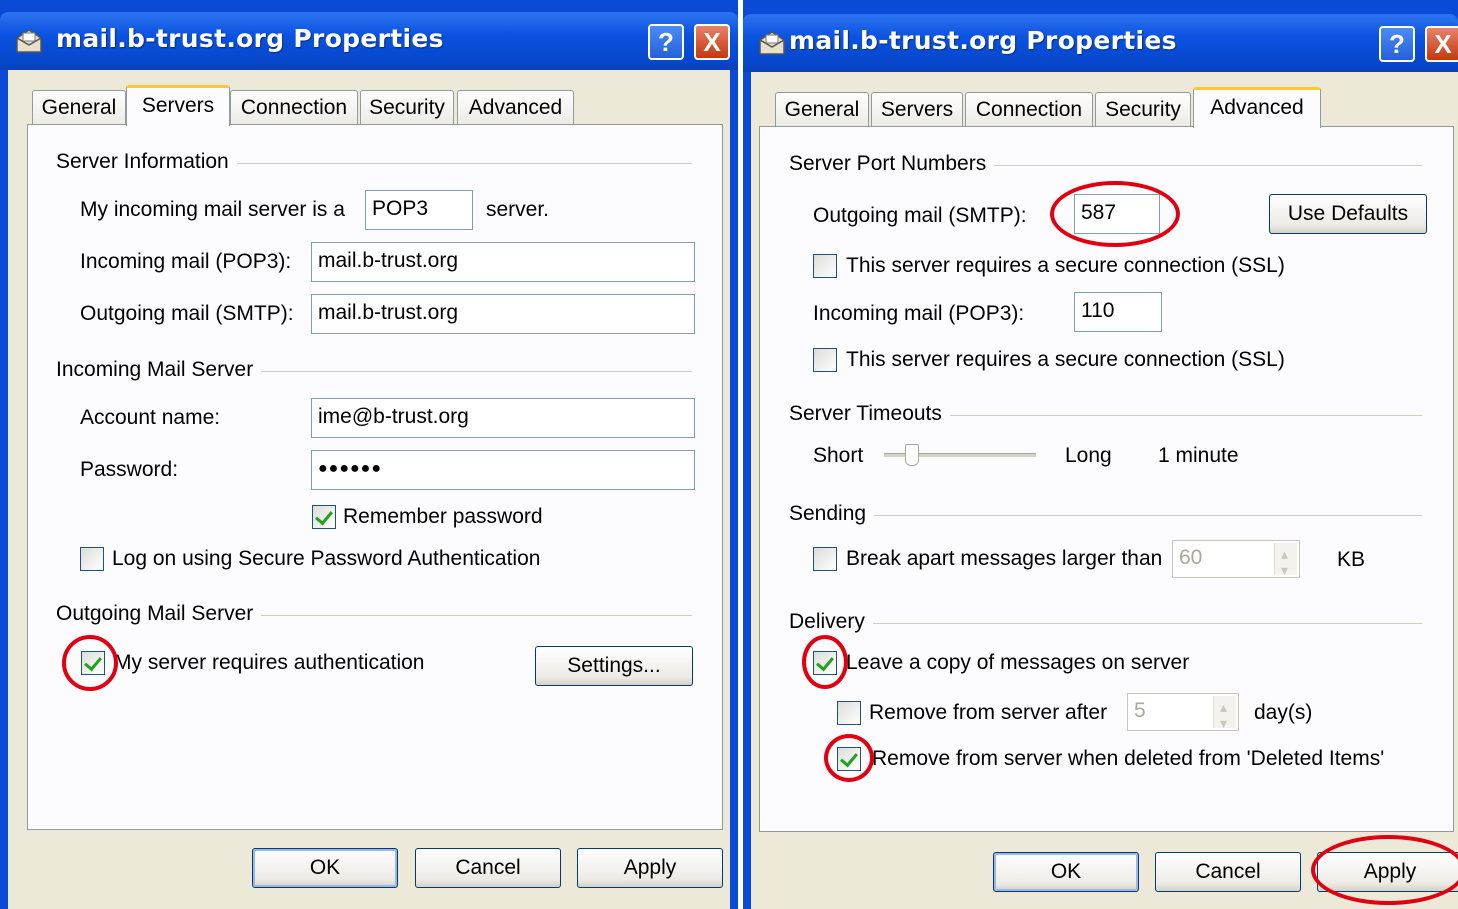  I want to click on password-input: ●●●●●●, so click(503, 470).